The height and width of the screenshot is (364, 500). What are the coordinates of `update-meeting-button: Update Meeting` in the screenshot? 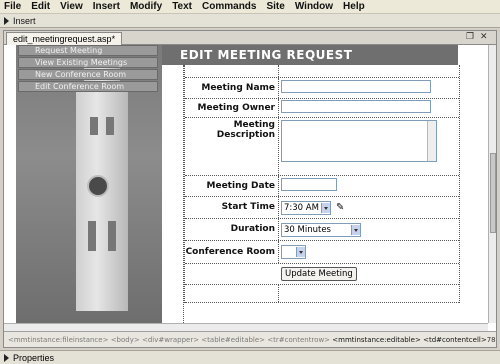 It's located at (319, 274).